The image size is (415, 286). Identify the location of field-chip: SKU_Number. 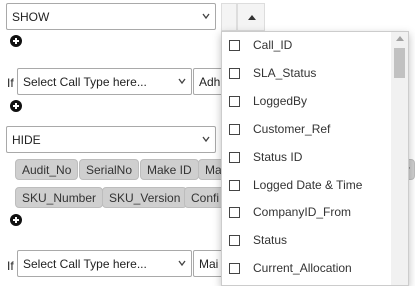
(59, 197).